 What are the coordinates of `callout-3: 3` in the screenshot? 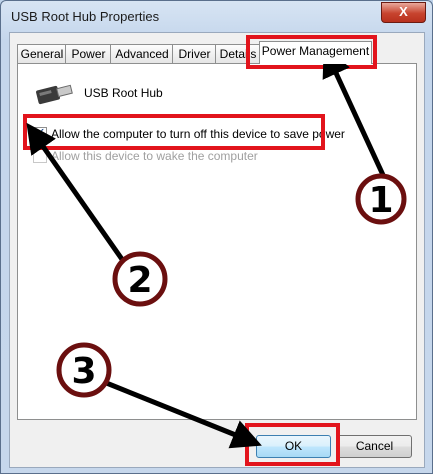 It's located at (84, 370).